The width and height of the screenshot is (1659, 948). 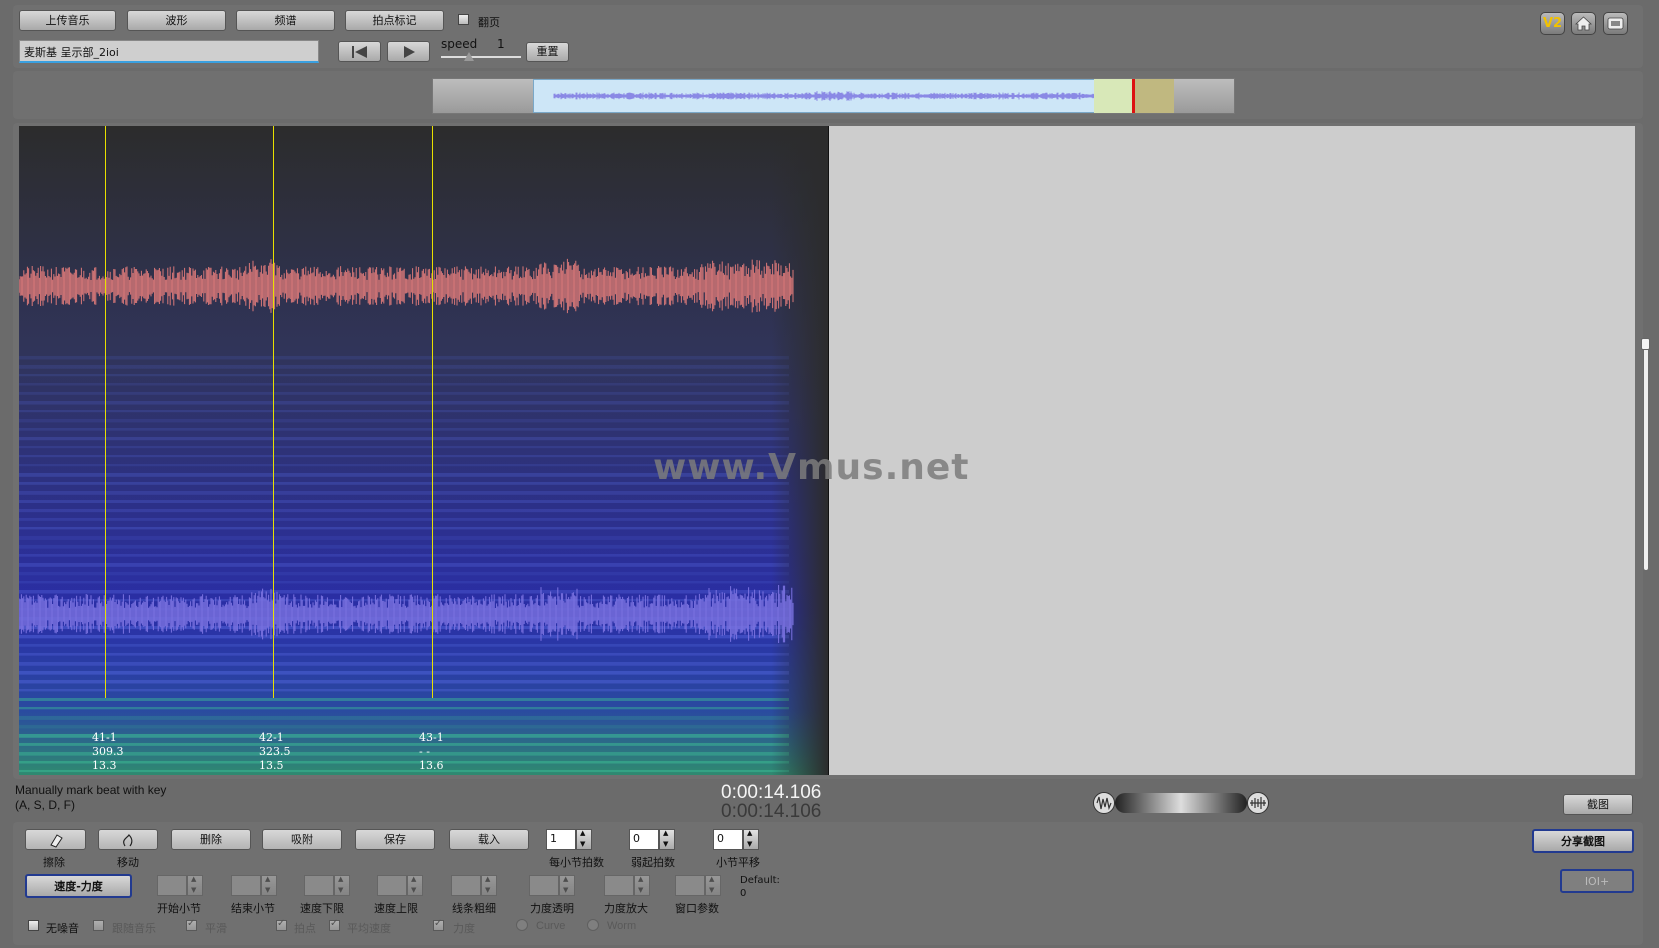 I want to click on play-button, so click(x=408, y=51).